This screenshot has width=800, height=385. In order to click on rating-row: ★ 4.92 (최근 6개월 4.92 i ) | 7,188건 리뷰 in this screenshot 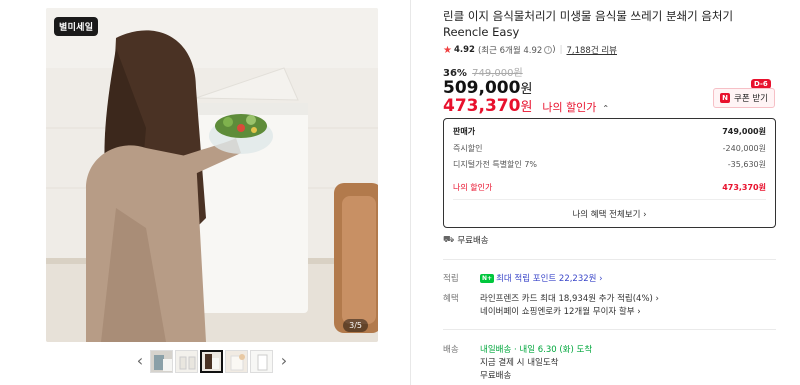, I will do `click(530, 50)`.